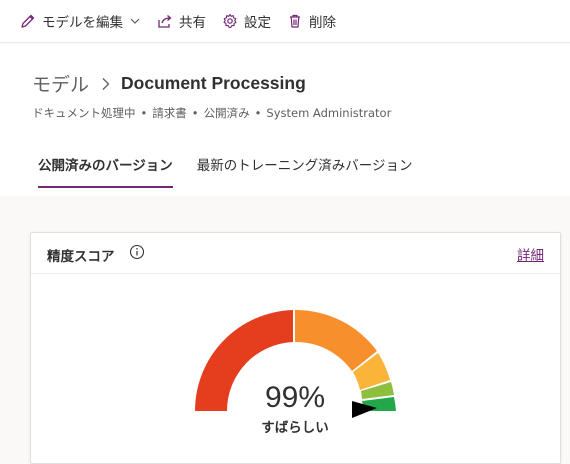 The image size is (570, 464). I want to click on edit-model-label: モデルを編集, so click(82, 23).